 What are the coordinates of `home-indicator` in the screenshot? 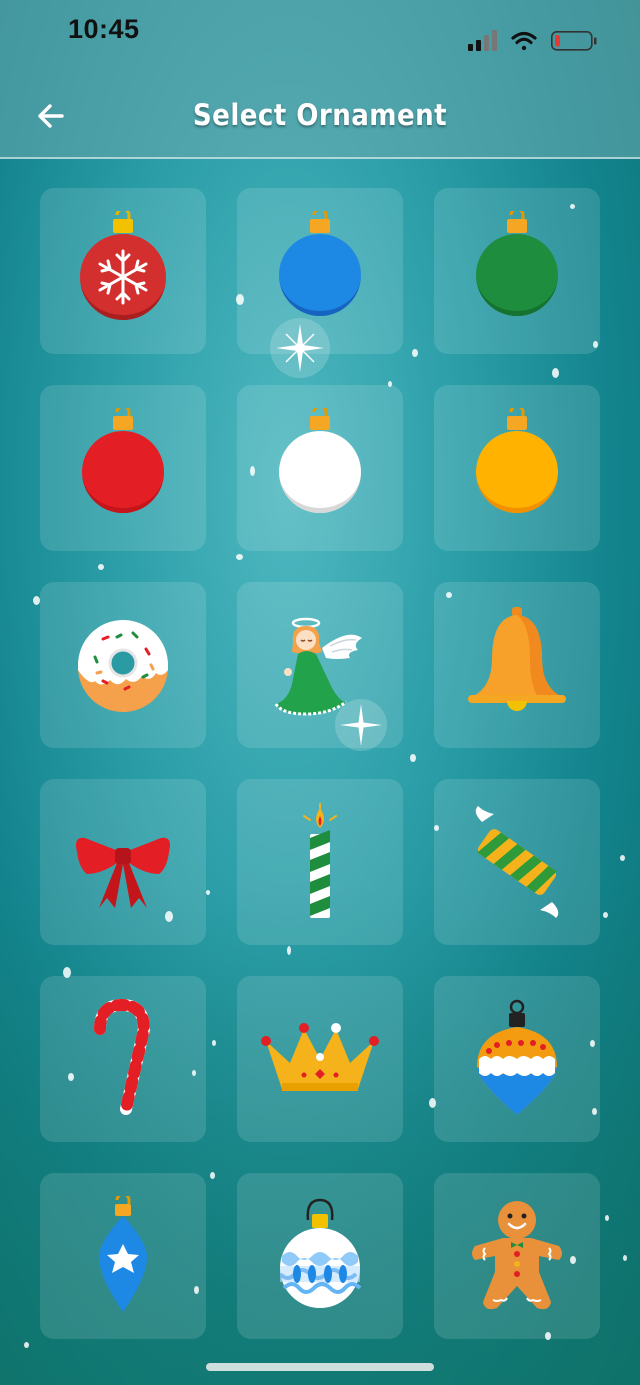 It's located at (320, 1367).